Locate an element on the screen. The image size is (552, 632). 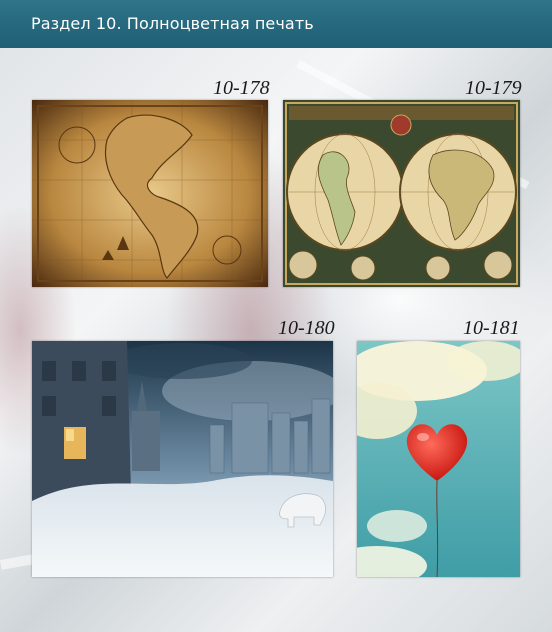
antique-world-map-image is located at coordinates (401, 193).